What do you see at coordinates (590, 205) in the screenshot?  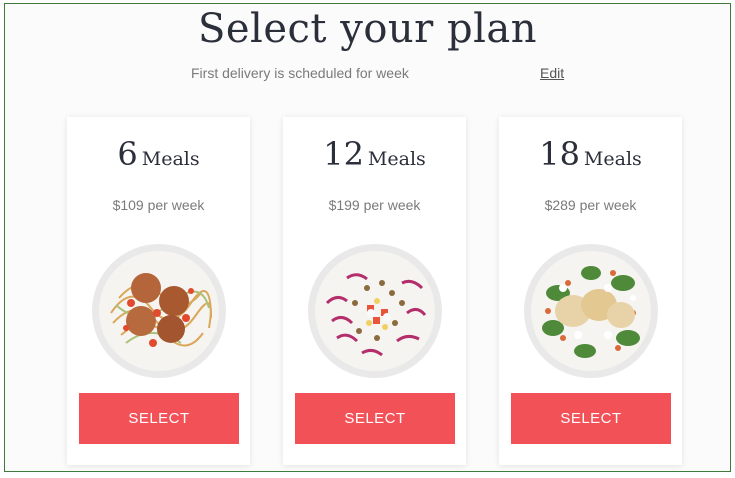 I see `plan-price: $289 per week` at bounding box center [590, 205].